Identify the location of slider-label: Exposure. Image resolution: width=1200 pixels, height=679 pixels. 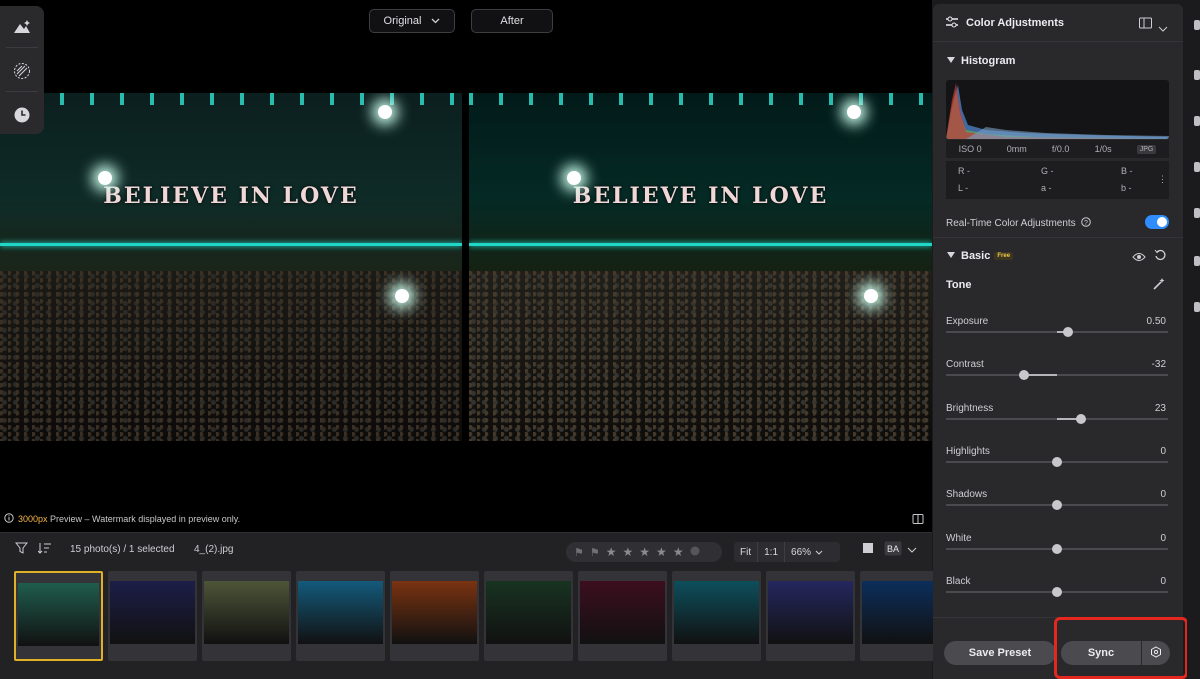
(967, 321).